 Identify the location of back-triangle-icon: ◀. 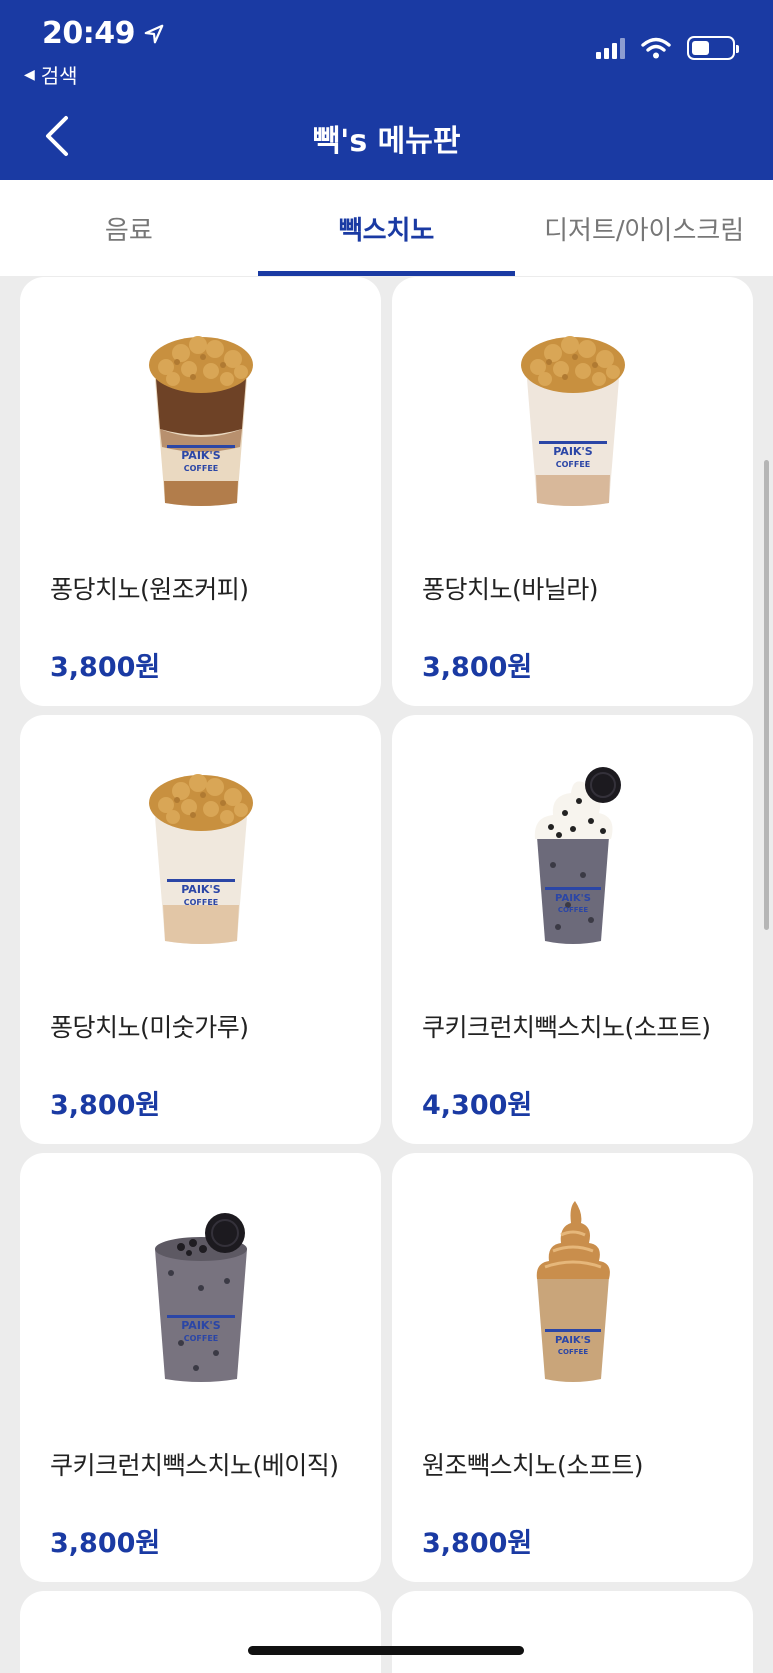
(29, 74).